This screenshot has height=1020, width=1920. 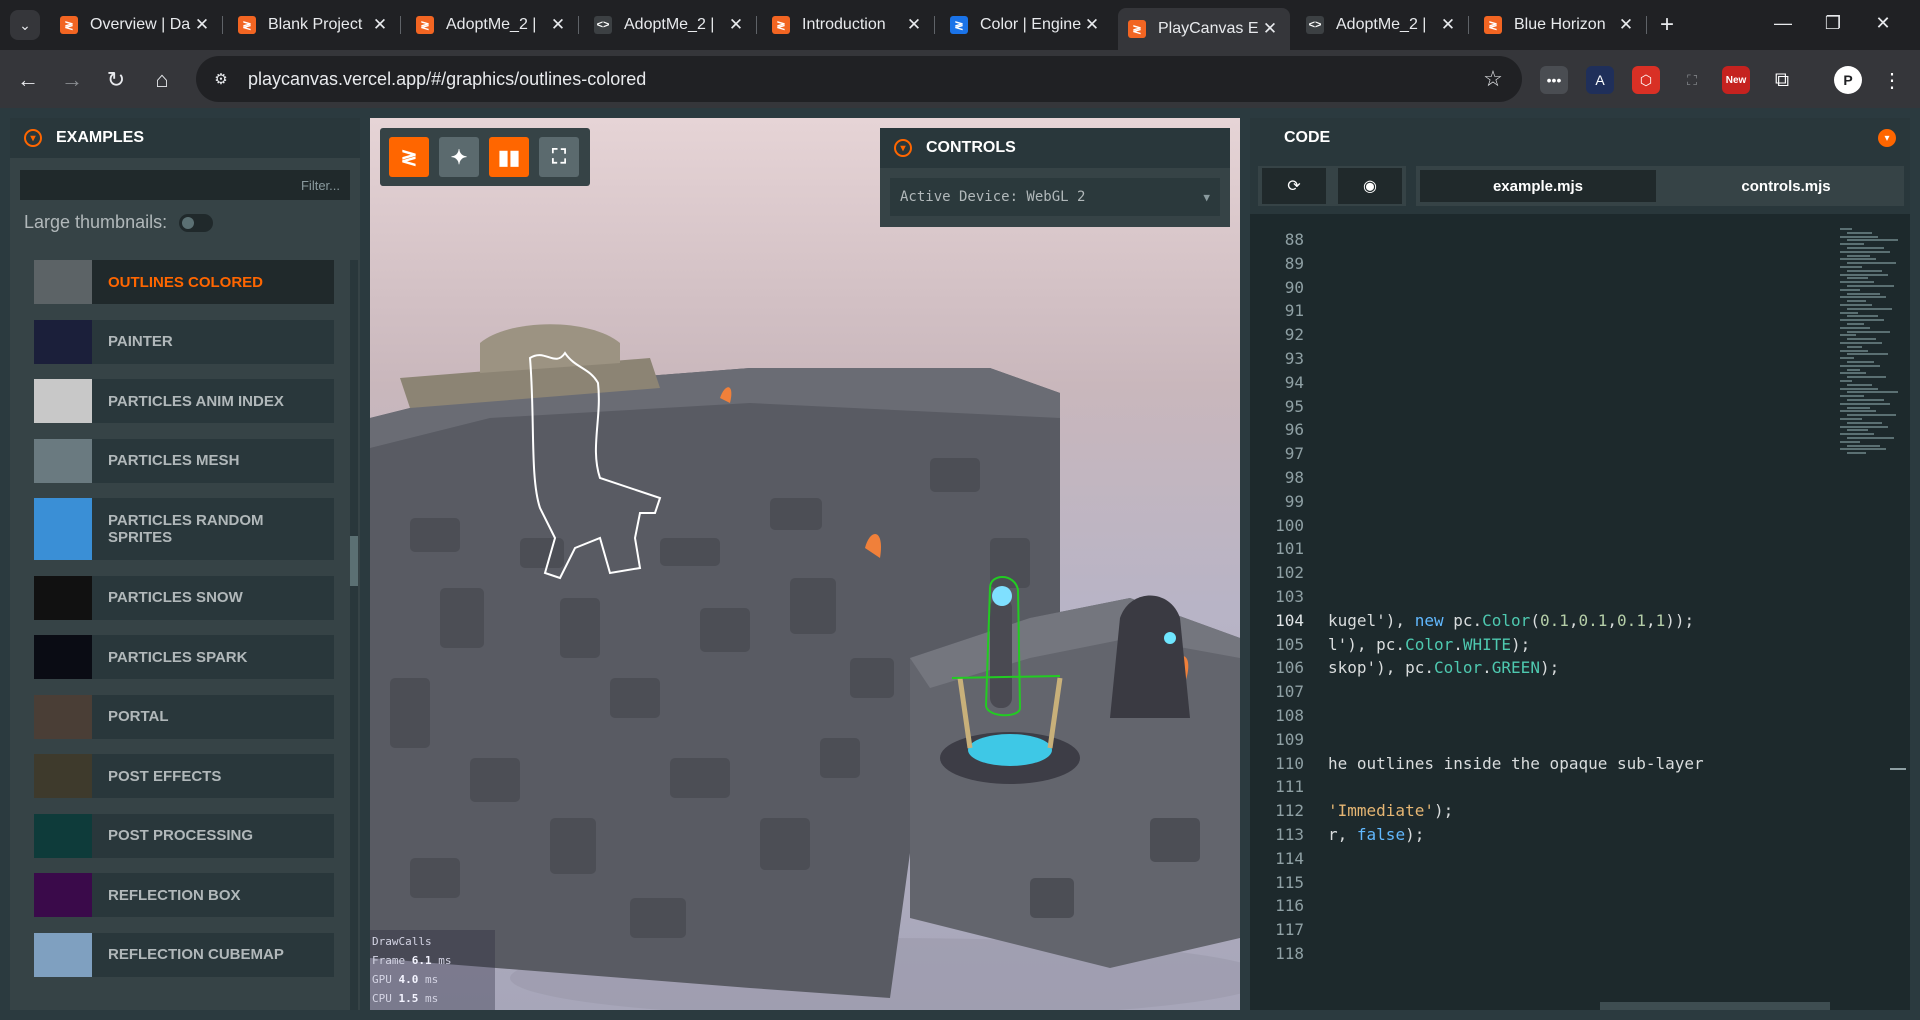 I want to click on back-button: ←, so click(x=28, y=80).